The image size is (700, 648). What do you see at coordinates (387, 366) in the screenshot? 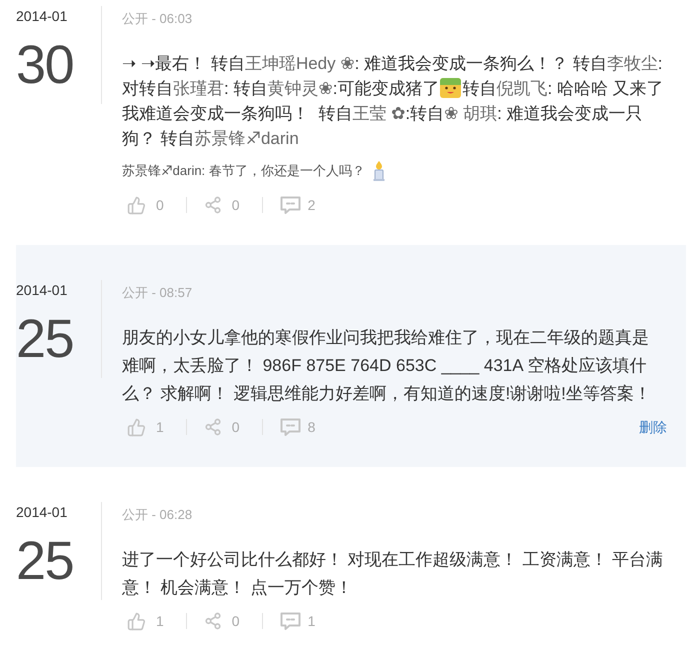
I see `post-text: 朋友的小女儿拿他的寒假作业问我把我给难住了，现在二年级的题真是难啊，太丢脸了！ 986F 875E 764D 653C ____ 431A 空格处应该填什么？ 求解啊！ 逻辑思维能力好差啊，有知道的速度!谢谢啦!坐等答案！` at bounding box center [387, 366].